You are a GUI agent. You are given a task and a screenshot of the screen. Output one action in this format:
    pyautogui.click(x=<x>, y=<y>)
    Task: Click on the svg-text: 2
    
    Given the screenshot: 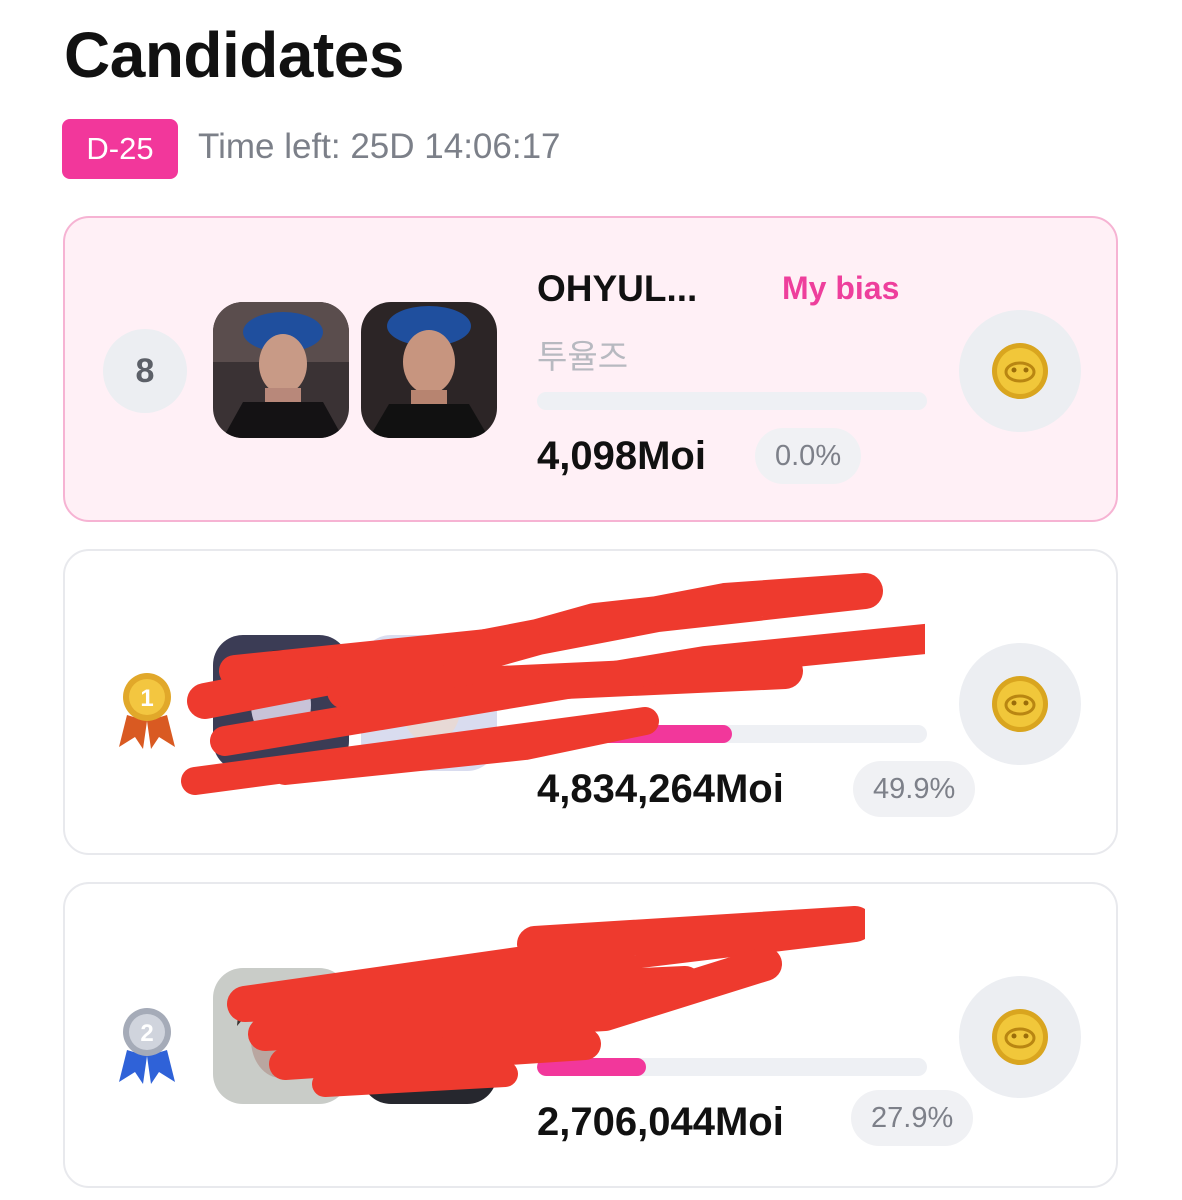 What is the action you would take?
    pyautogui.click(x=146, y=1033)
    